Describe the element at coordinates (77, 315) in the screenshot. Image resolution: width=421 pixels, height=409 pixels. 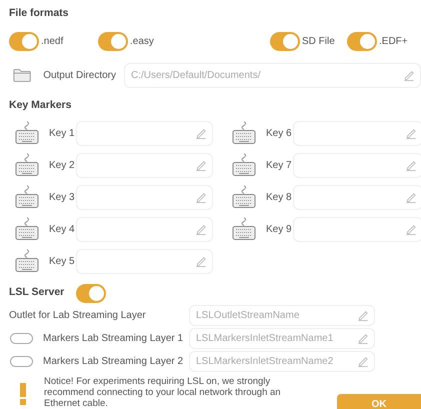
I see `field-label: Outlet for Lab Streaming Layer` at that location.